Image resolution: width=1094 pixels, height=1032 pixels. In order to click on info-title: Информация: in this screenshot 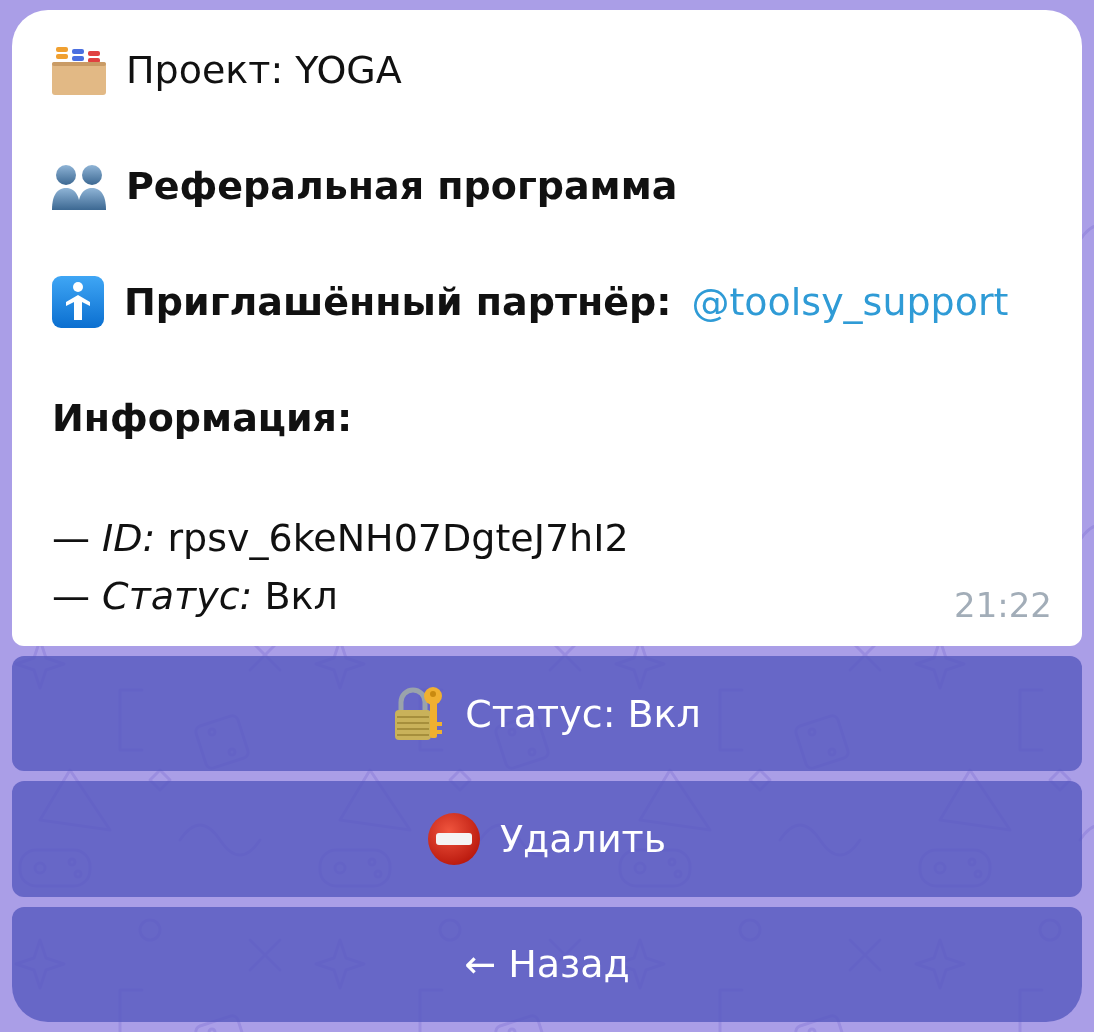, I will do `click(202, 418)`.